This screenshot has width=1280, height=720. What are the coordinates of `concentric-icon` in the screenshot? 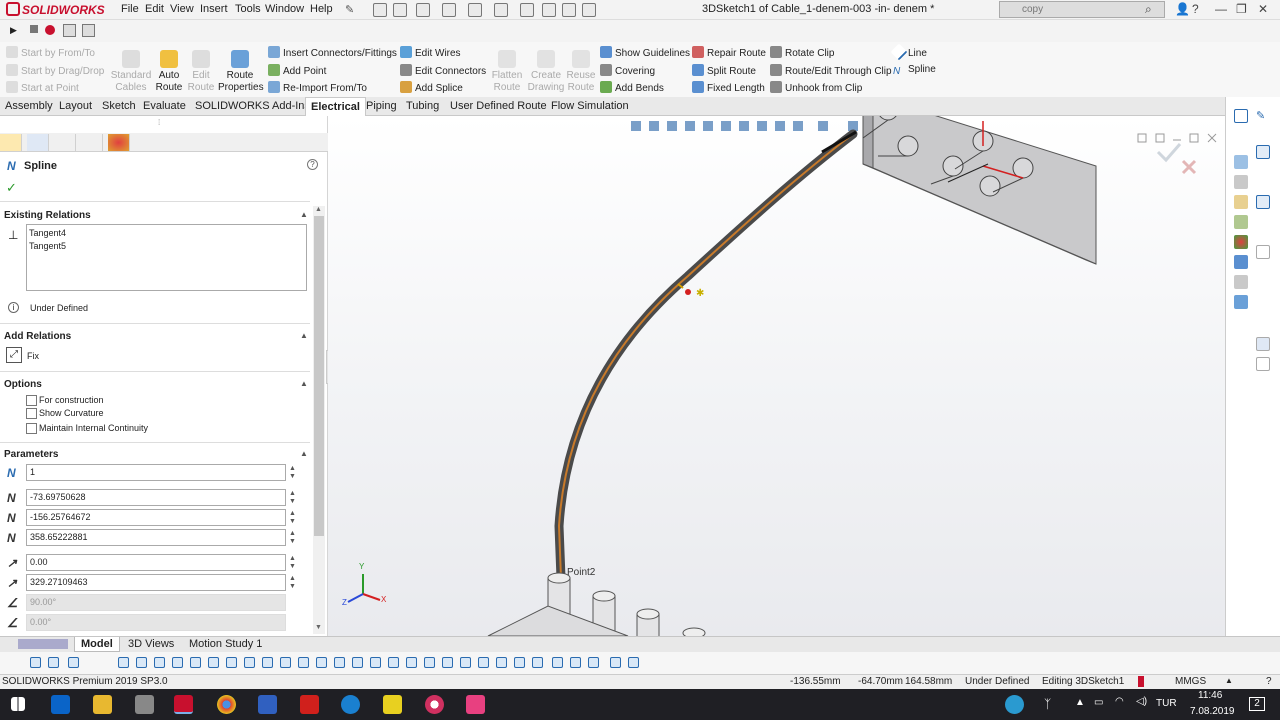 It's located at (303, 662).